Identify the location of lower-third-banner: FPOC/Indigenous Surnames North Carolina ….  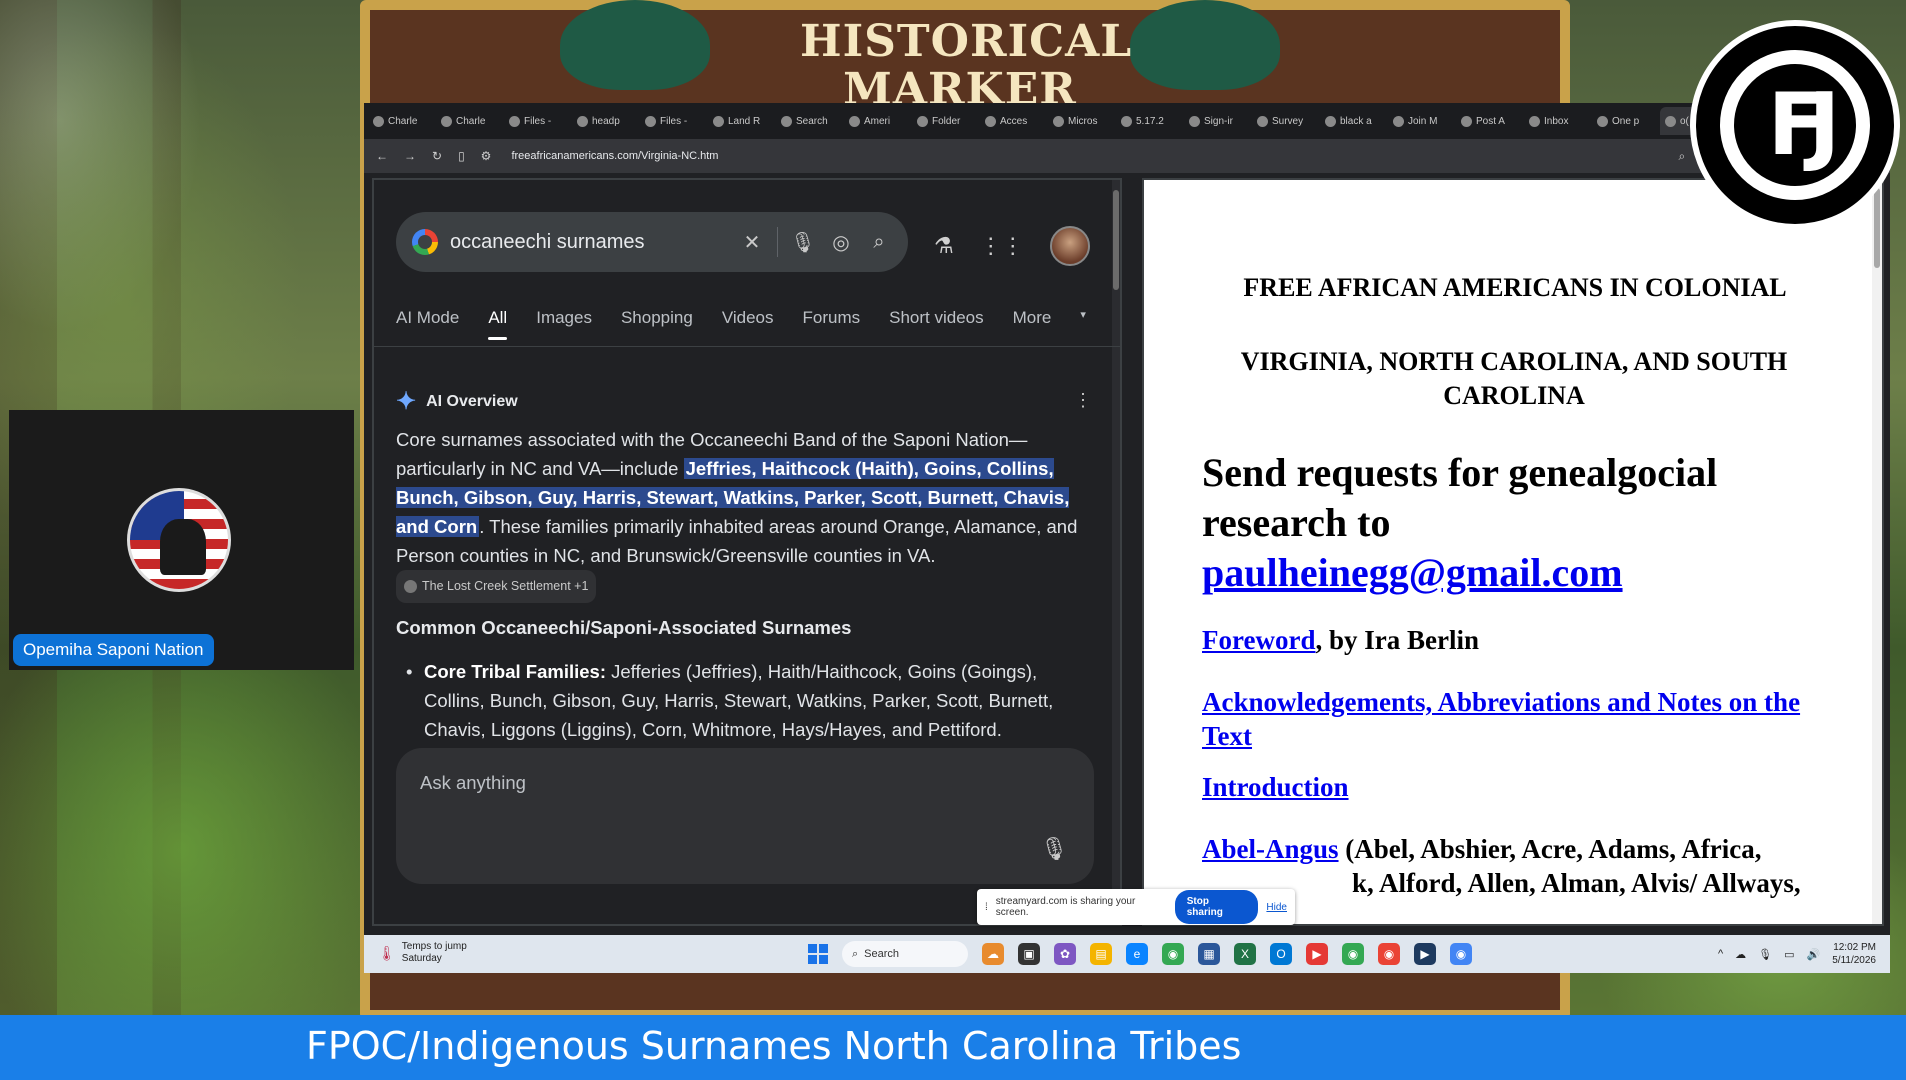
(953, 1047).